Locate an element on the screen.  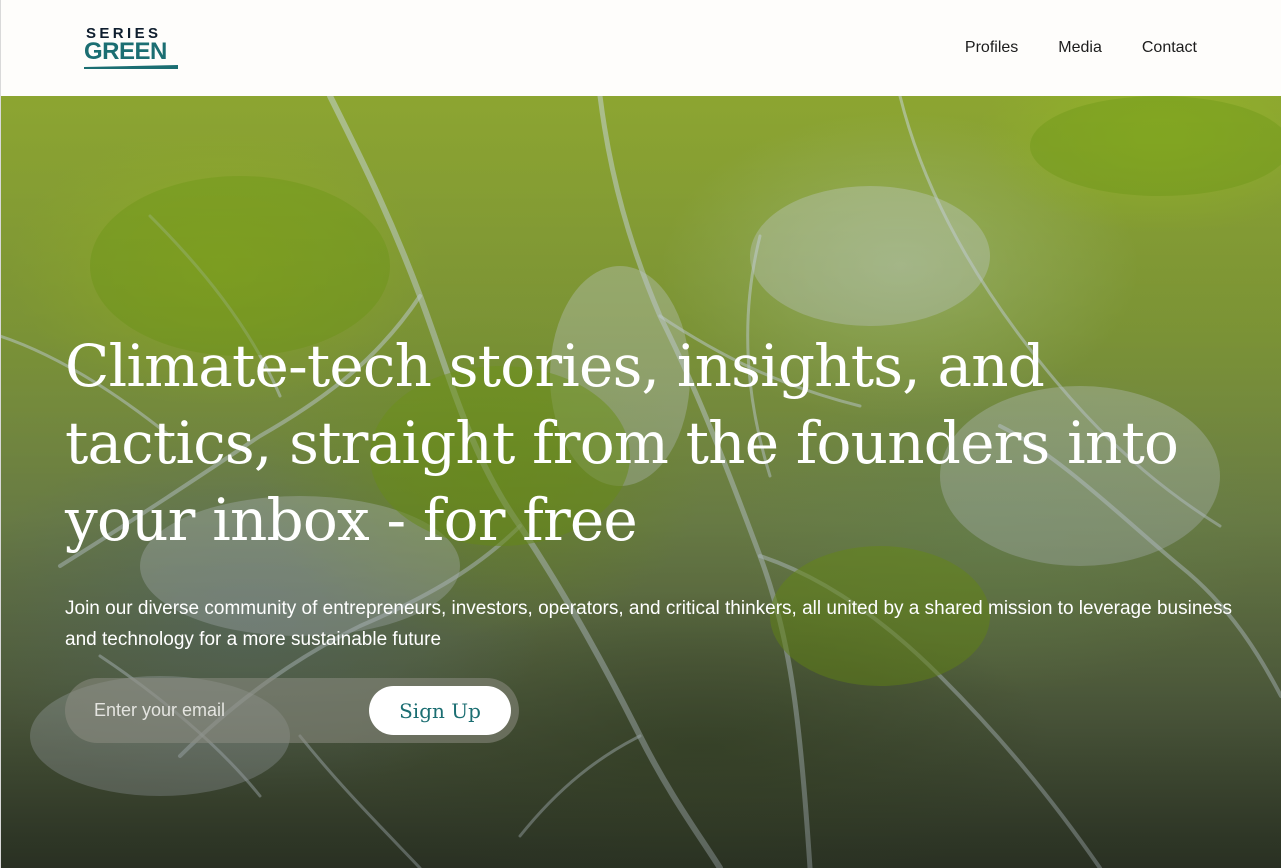
nav-link-profiles: Profiles is located at coordinates (991, 48).